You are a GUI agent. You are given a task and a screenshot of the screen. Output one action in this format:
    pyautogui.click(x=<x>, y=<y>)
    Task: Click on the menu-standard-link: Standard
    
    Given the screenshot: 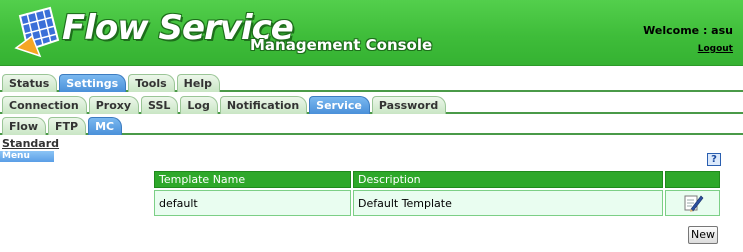 What is the action you would take?
    pyautogui.click(x=30, y=143)
    